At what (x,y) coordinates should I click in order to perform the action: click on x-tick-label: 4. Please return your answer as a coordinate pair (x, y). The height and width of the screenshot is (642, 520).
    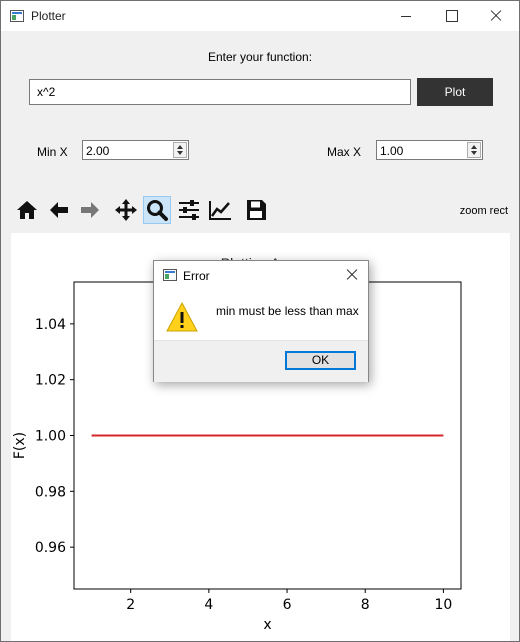
    Looking at the image, I should click on (208, 605).